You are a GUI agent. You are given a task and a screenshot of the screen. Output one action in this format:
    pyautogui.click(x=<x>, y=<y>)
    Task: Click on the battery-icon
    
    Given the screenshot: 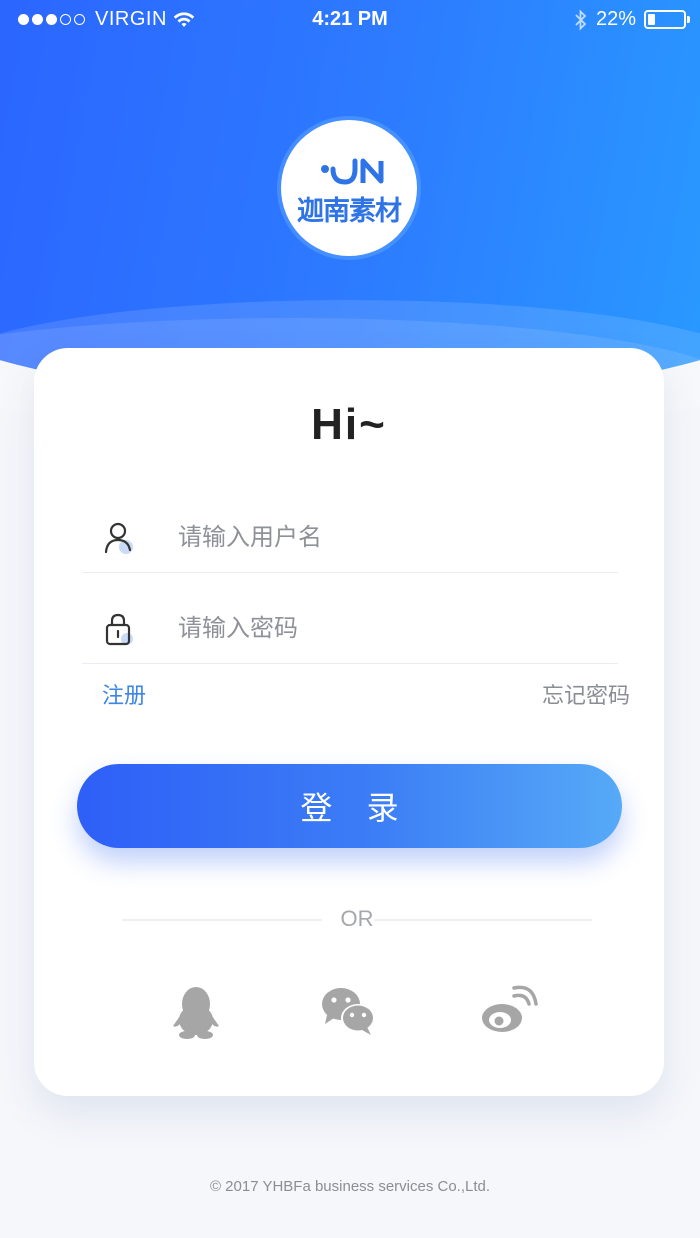 What is the action you would take?
    pyautogui.click(x=667, y=19)
    